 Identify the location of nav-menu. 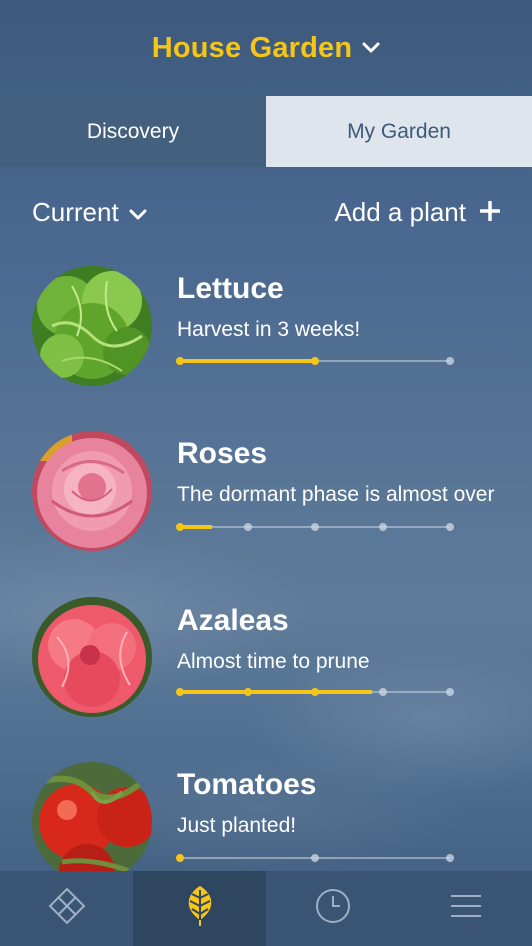
(465, 908).